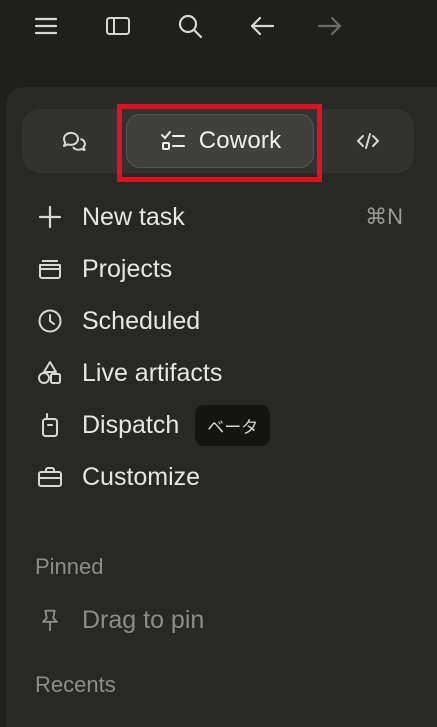 The width and height of the screenshot is (437, 727). I want to click on scheduled-item: Scheduled, so click(222, 321).